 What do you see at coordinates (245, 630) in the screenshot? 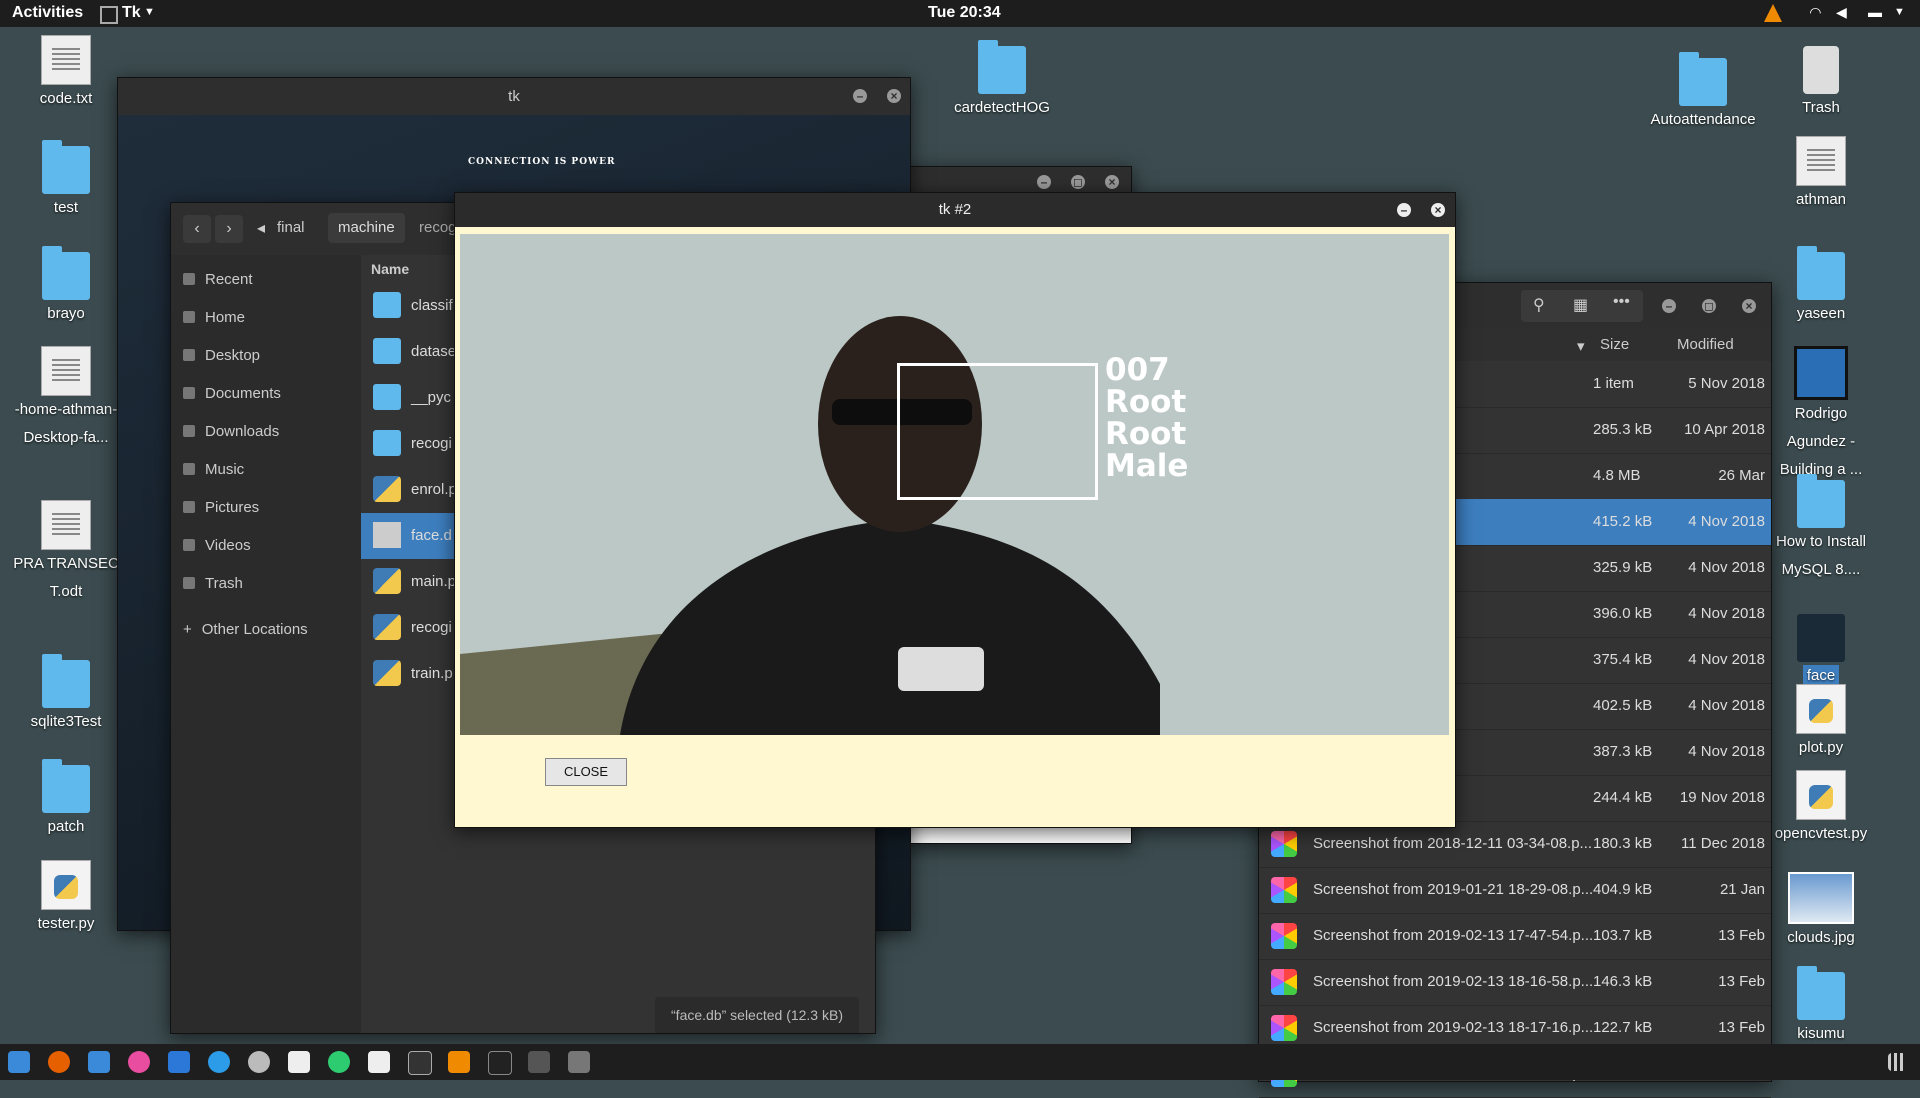
I see `sidebar-item-other-locations: + Other Locations` at bounding box center [245, 630].